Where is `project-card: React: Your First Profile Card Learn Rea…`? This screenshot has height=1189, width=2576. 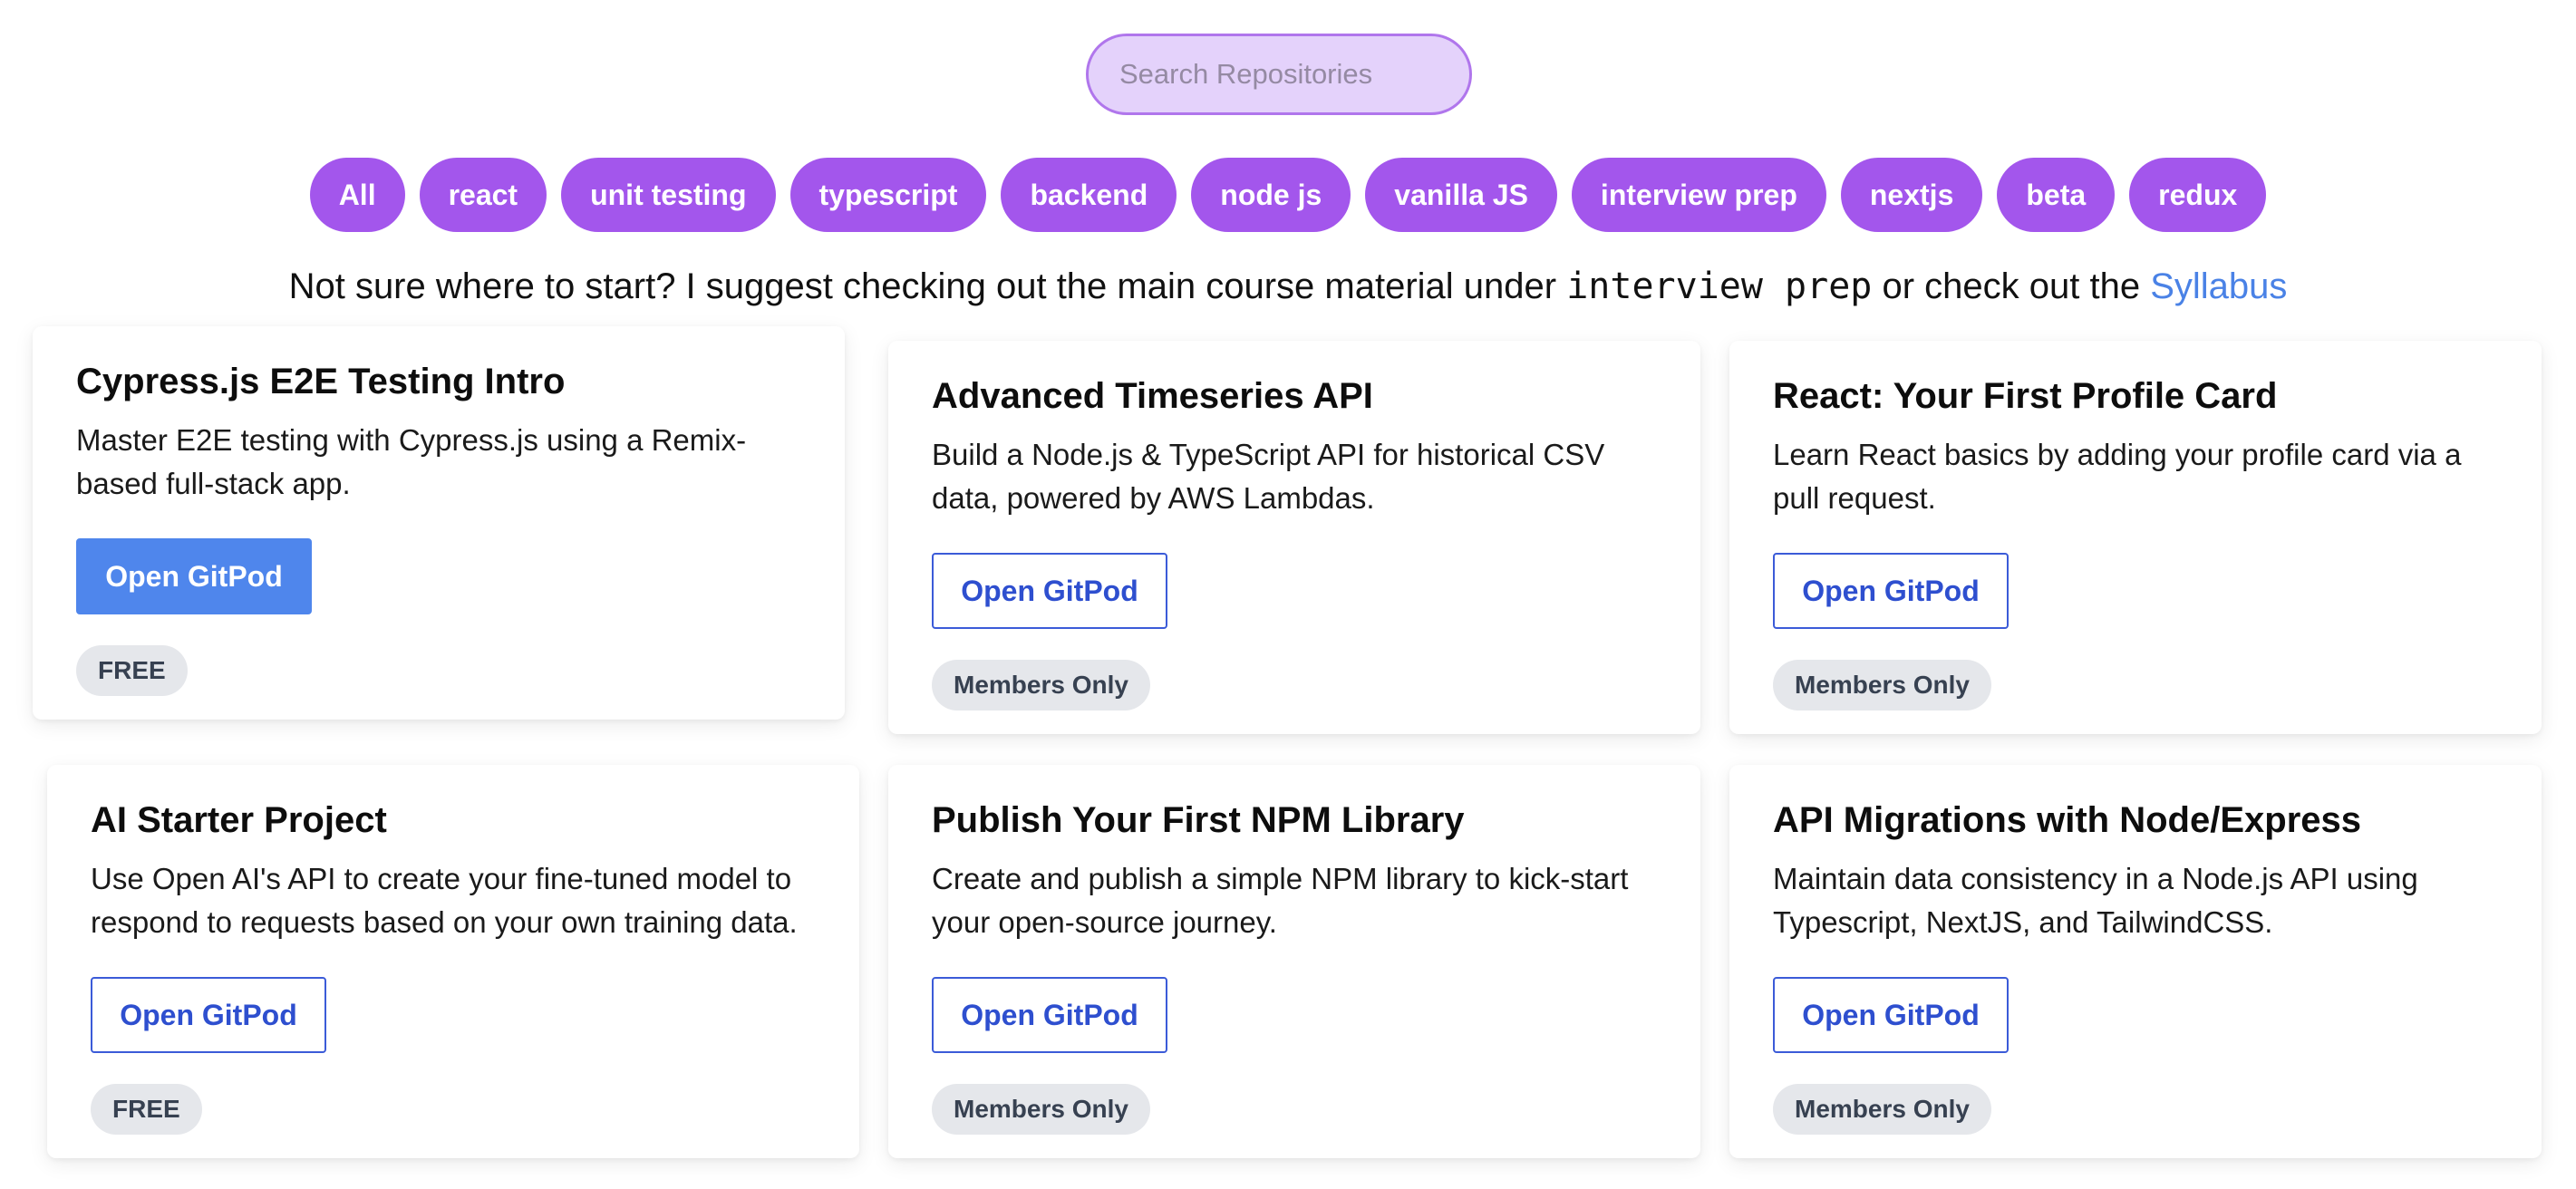 project-card: React: Your First Profile Card Learn Rea… is located at coordinates (2135, 537).